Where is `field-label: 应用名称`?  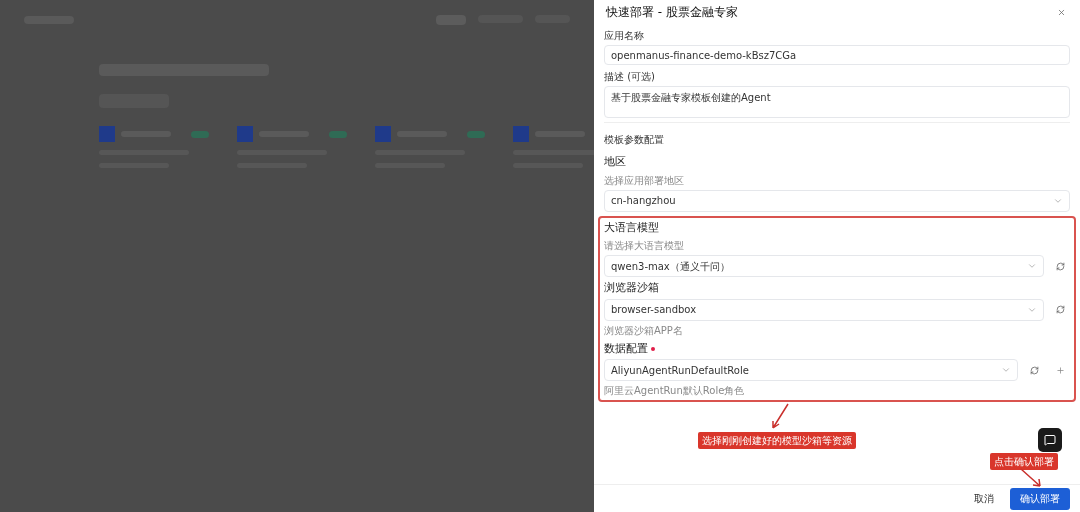
field-label: 应用名称 is located at coordinates (624, 36).